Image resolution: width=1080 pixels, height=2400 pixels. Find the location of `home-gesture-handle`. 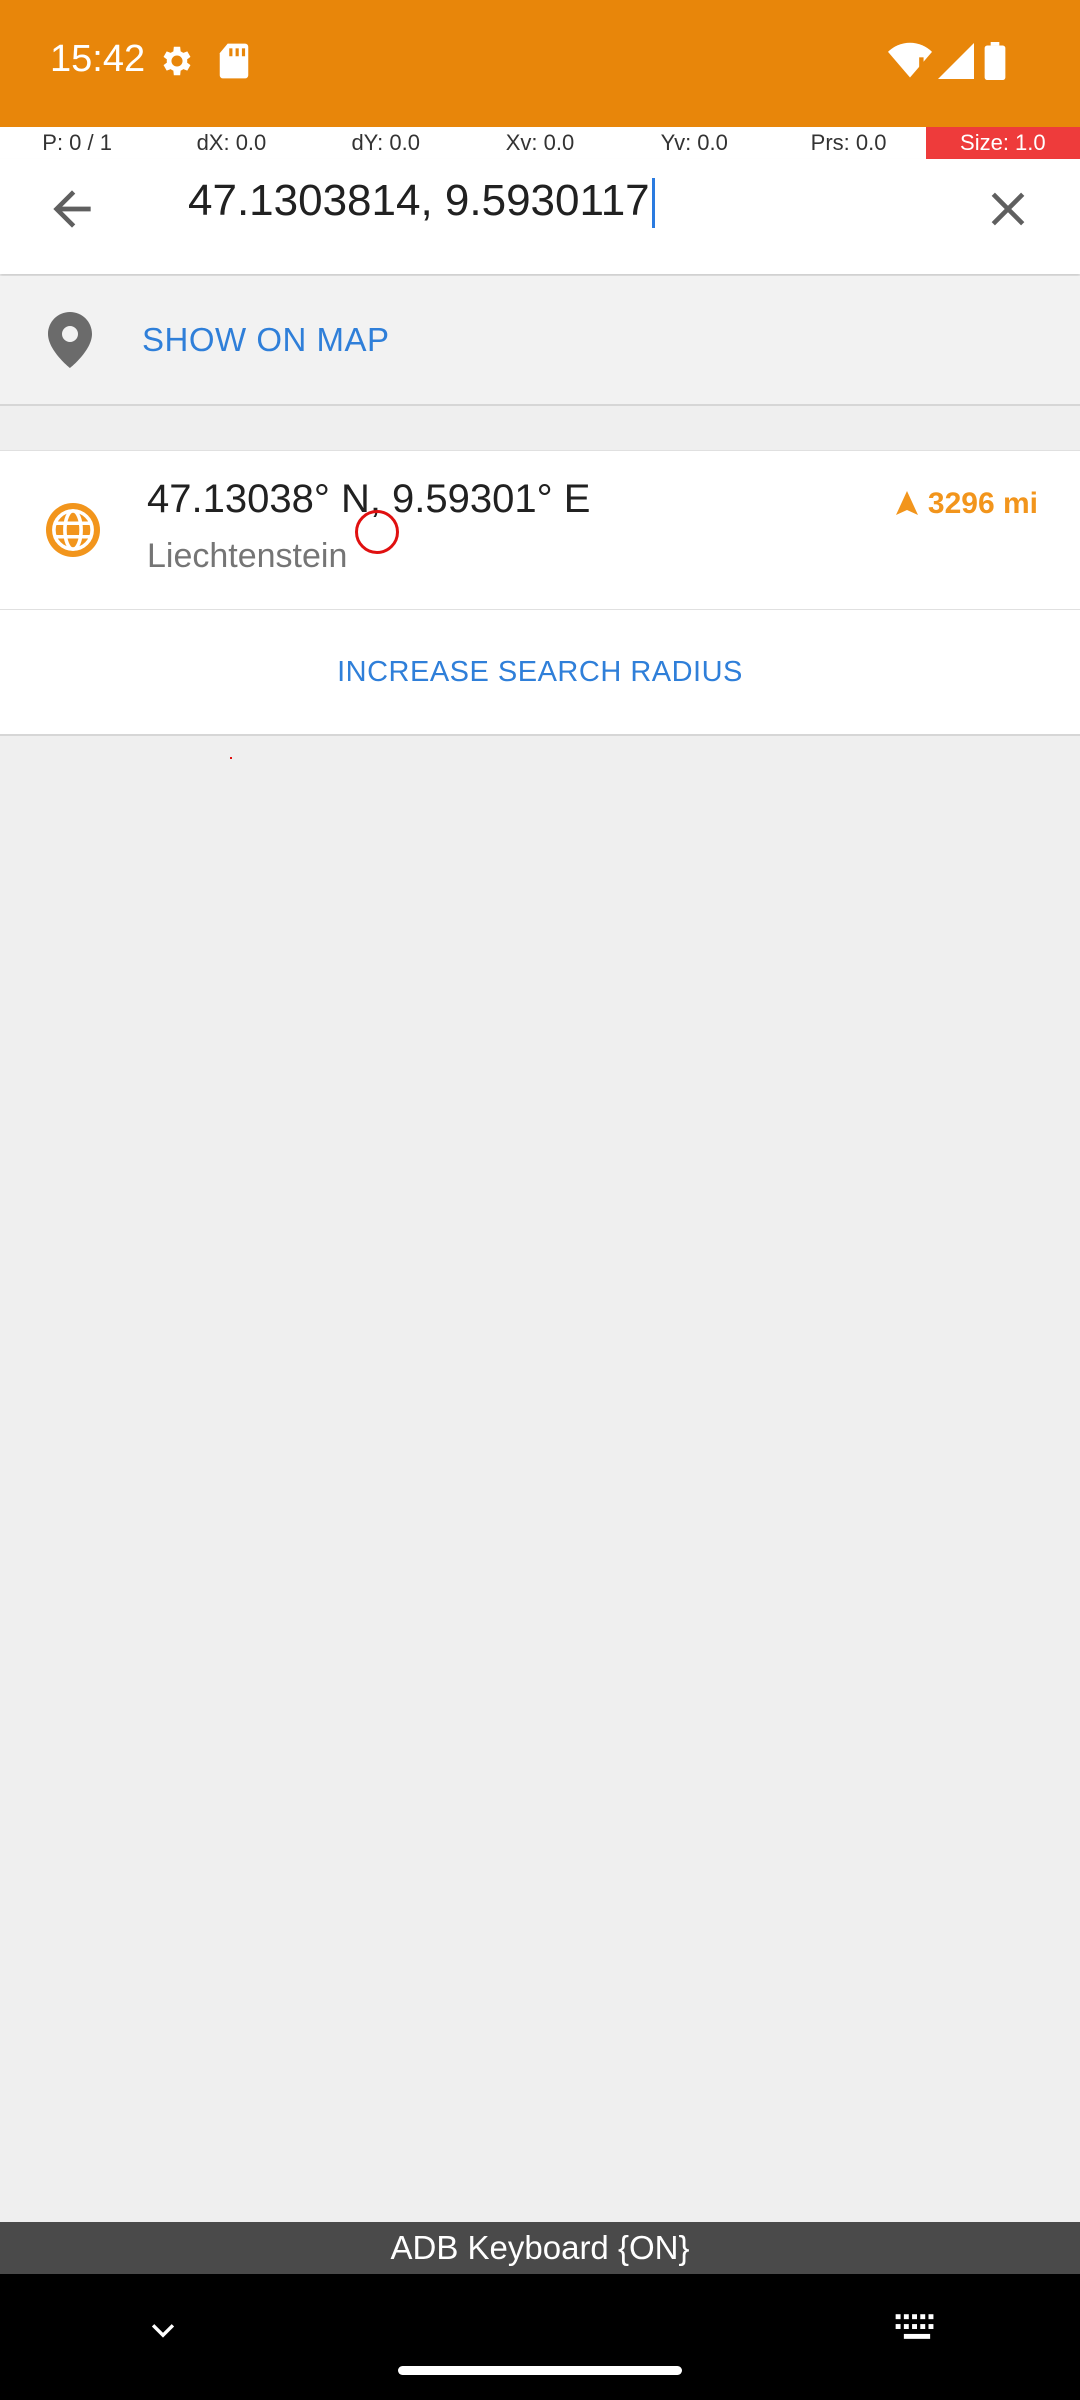

home-gesture-handle is located at coordinates (540, 2370).